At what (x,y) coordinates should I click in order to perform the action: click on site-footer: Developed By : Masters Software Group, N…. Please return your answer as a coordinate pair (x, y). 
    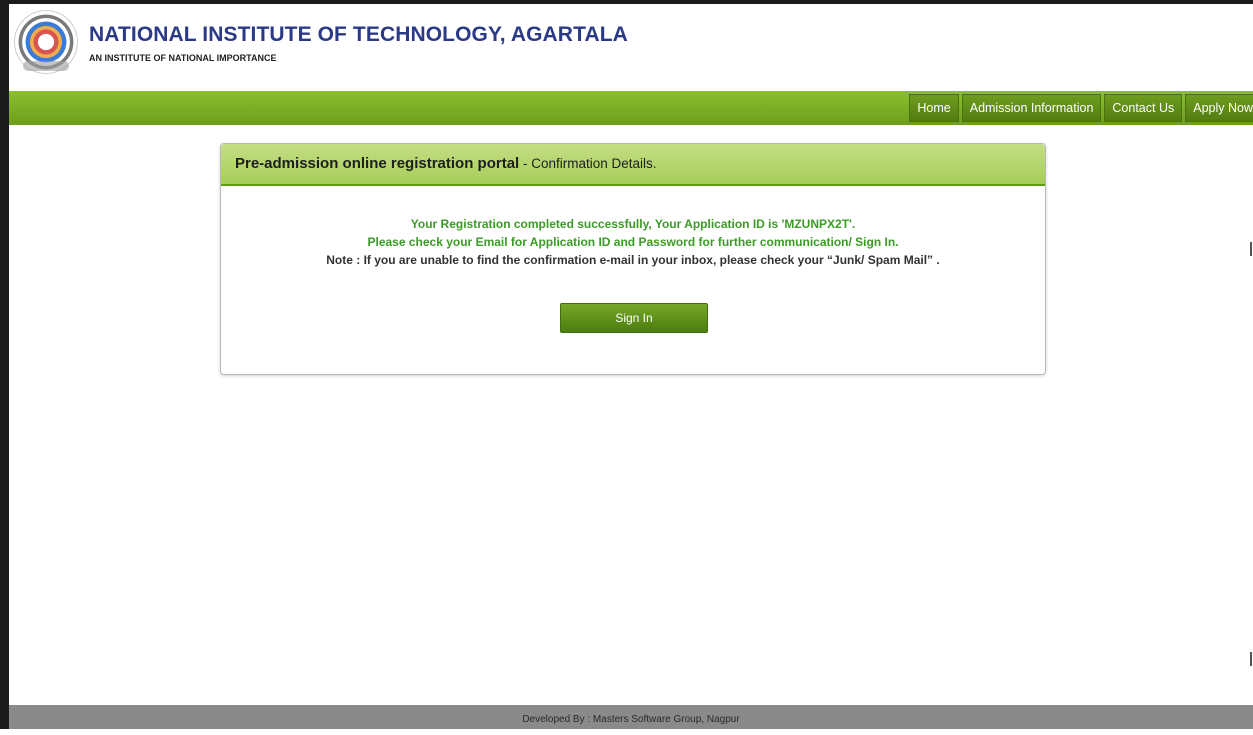
    Looking at the image, I should click on (631, 717).